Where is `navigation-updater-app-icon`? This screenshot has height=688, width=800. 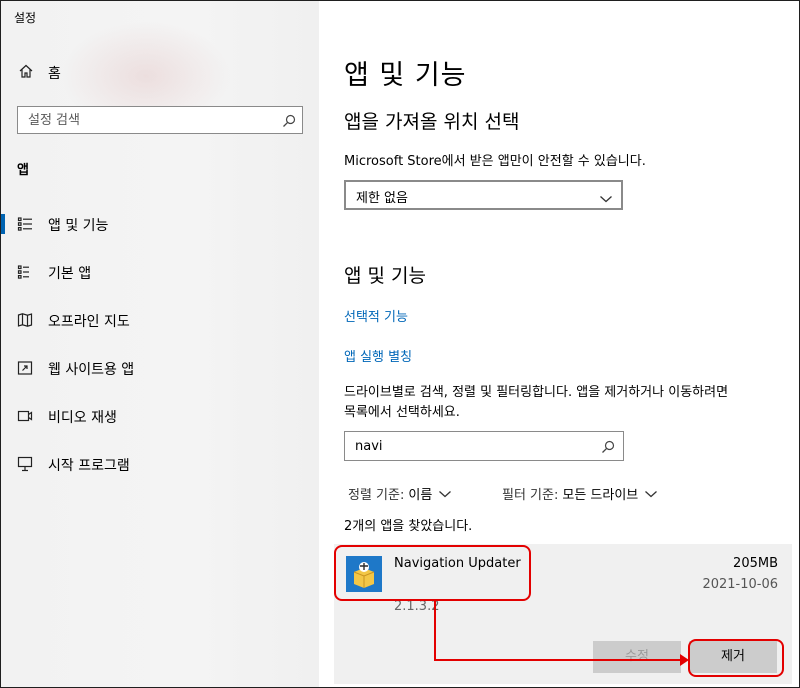
navigation-updater-app-icon is located at coordinates (364, 574).